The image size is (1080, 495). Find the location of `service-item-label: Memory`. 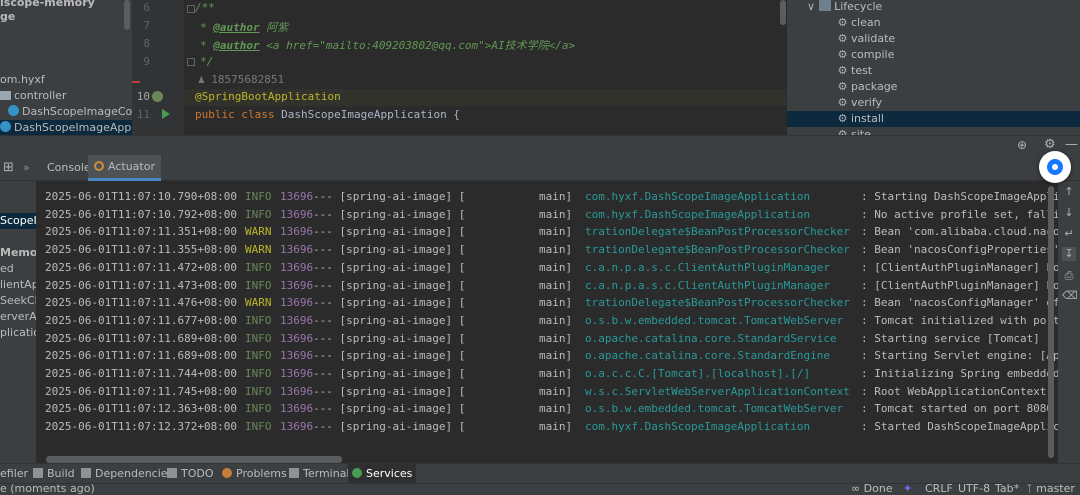

service-item-label: Memory is located at coordinates (18, 252).